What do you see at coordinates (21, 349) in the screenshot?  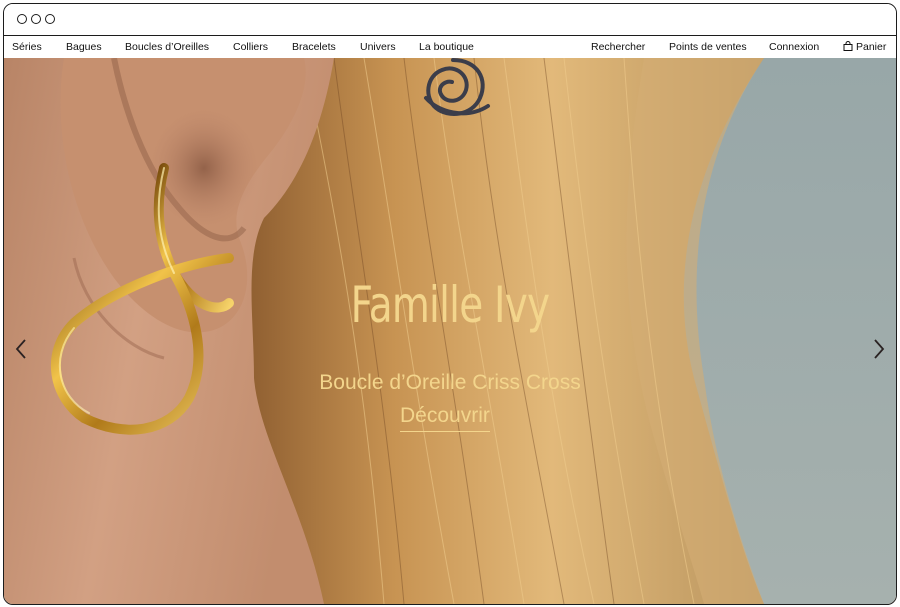 I see `chevron-left-icon` at bounding box center [21, 349].